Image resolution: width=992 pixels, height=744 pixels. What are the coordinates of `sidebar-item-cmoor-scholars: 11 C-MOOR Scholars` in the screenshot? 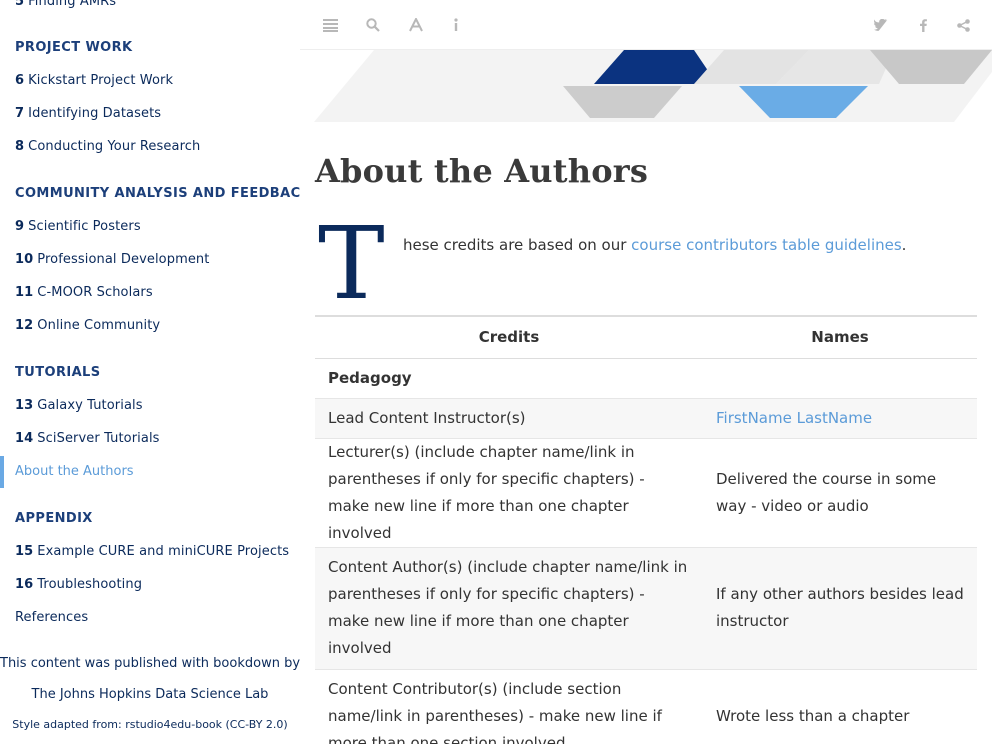 It's located at (84, 292).